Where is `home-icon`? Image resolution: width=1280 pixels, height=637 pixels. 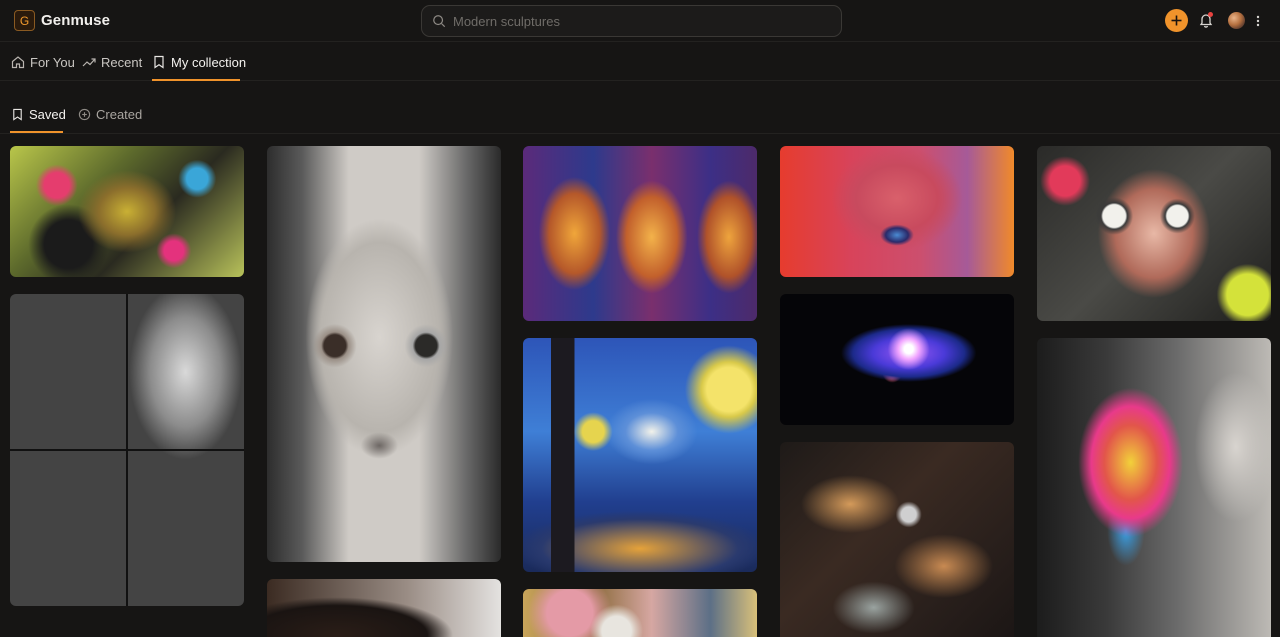
home-icon is located at coordinates (18, 62).